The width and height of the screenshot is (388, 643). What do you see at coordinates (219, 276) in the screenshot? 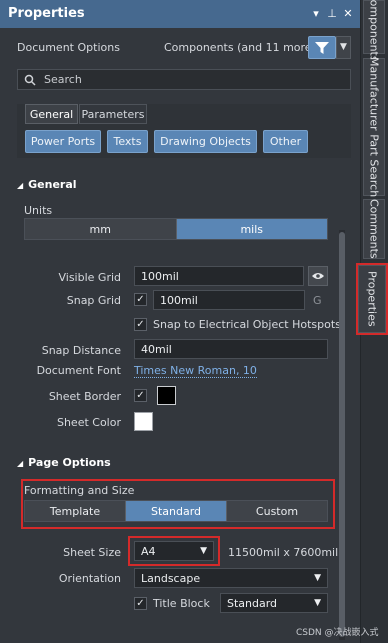
I see `visible-grid-input: 100mil` at bounding box center [219, 276].